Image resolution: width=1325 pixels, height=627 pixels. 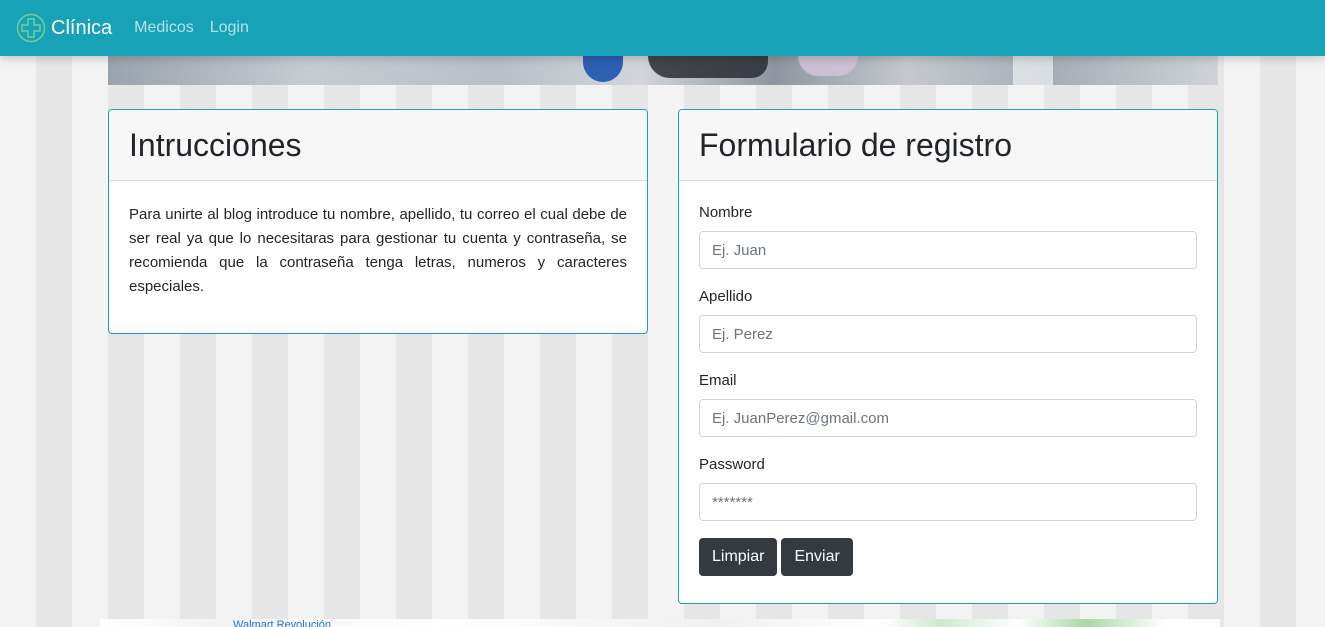 What do you see at coordinates (948, 557) in the screenshot?
I see `form-buttons: Limpiar Enviar` at bounding box center [948, 557].